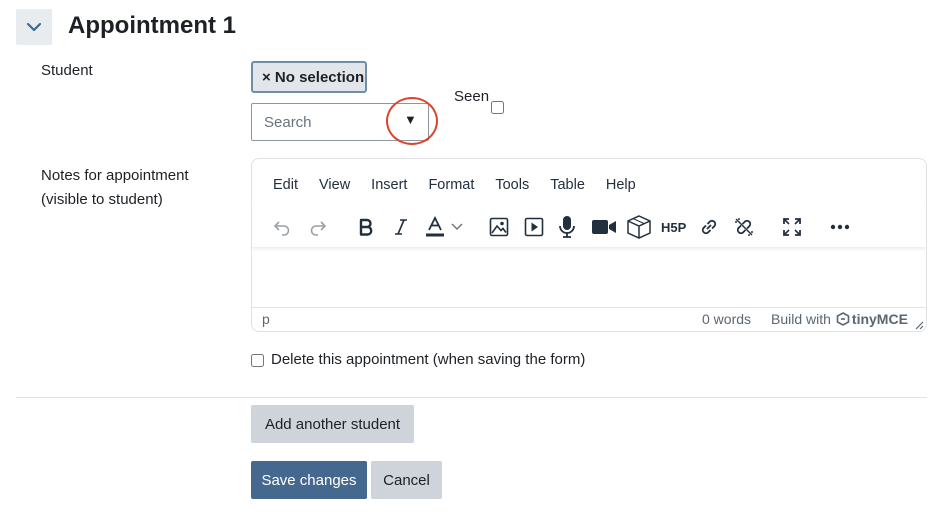  What do you see at coordinates (843, 319) in the screenshot?
I see `tinymce-logo-icon` at bounding box center [843, 319].